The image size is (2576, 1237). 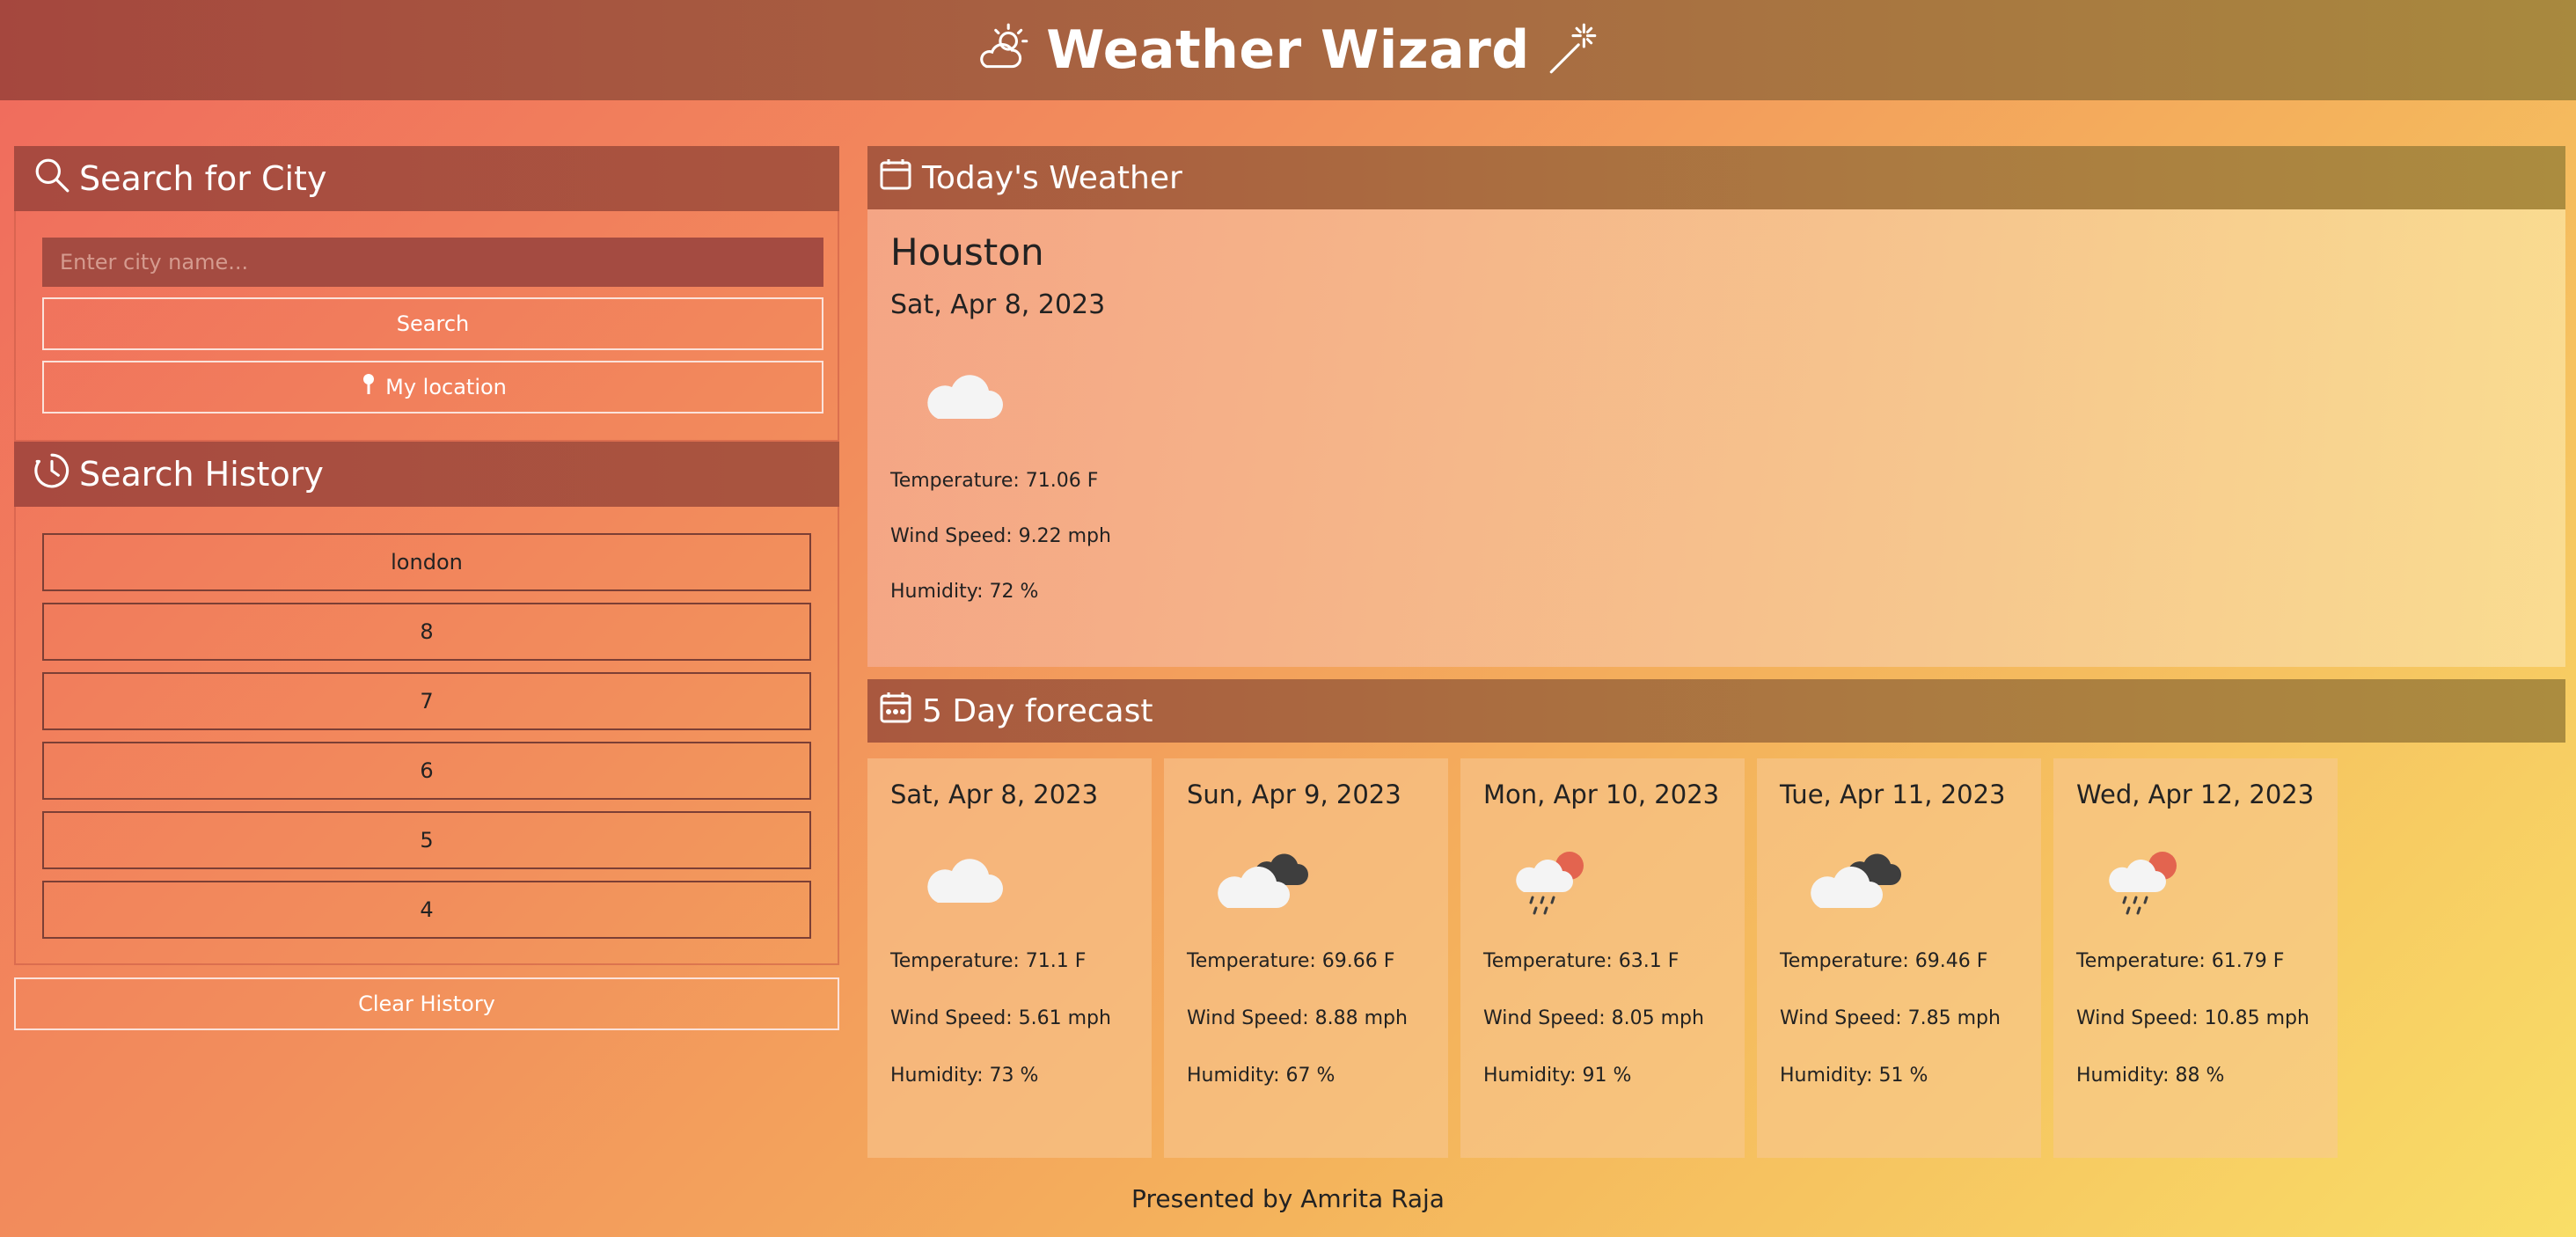 What do you see at coordinates (964, 1076) in the screenshot?
I see `forecast-humidity: Humidity: 73 %` at bounding box center [964, 1076].